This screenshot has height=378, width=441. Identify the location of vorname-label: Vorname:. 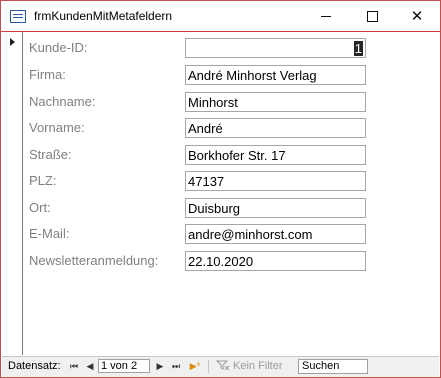
(57, 127).